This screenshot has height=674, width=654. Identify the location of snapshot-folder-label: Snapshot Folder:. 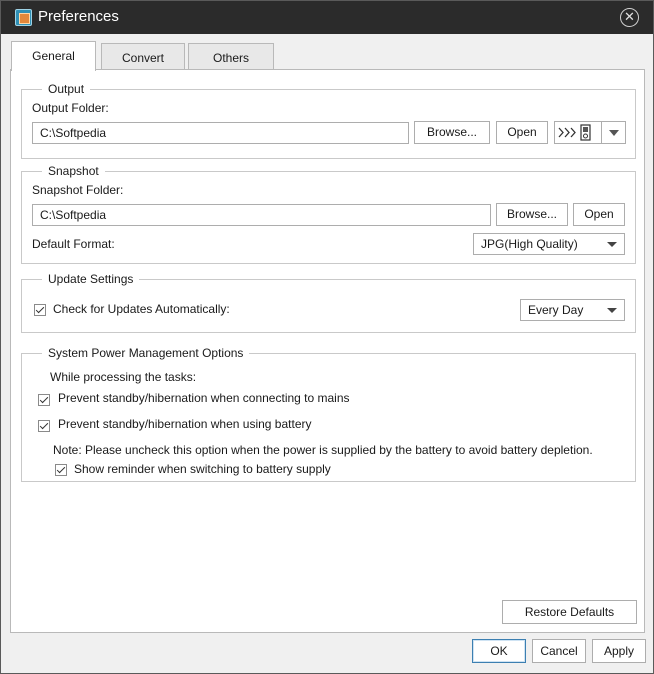
(78, 190).